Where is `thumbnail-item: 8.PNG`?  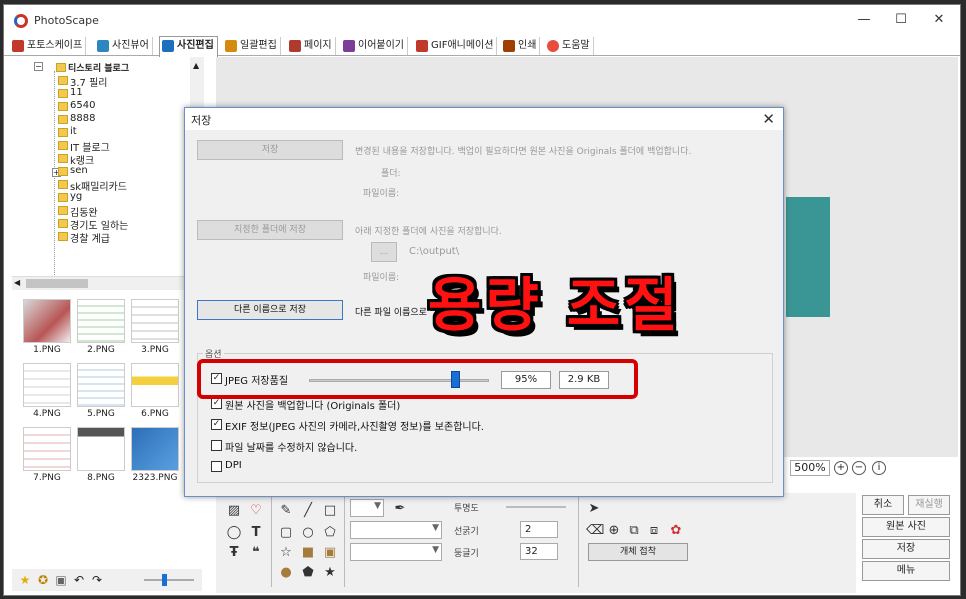
thumbnail-item: 8.PNG is located at coordinates (101, 455).